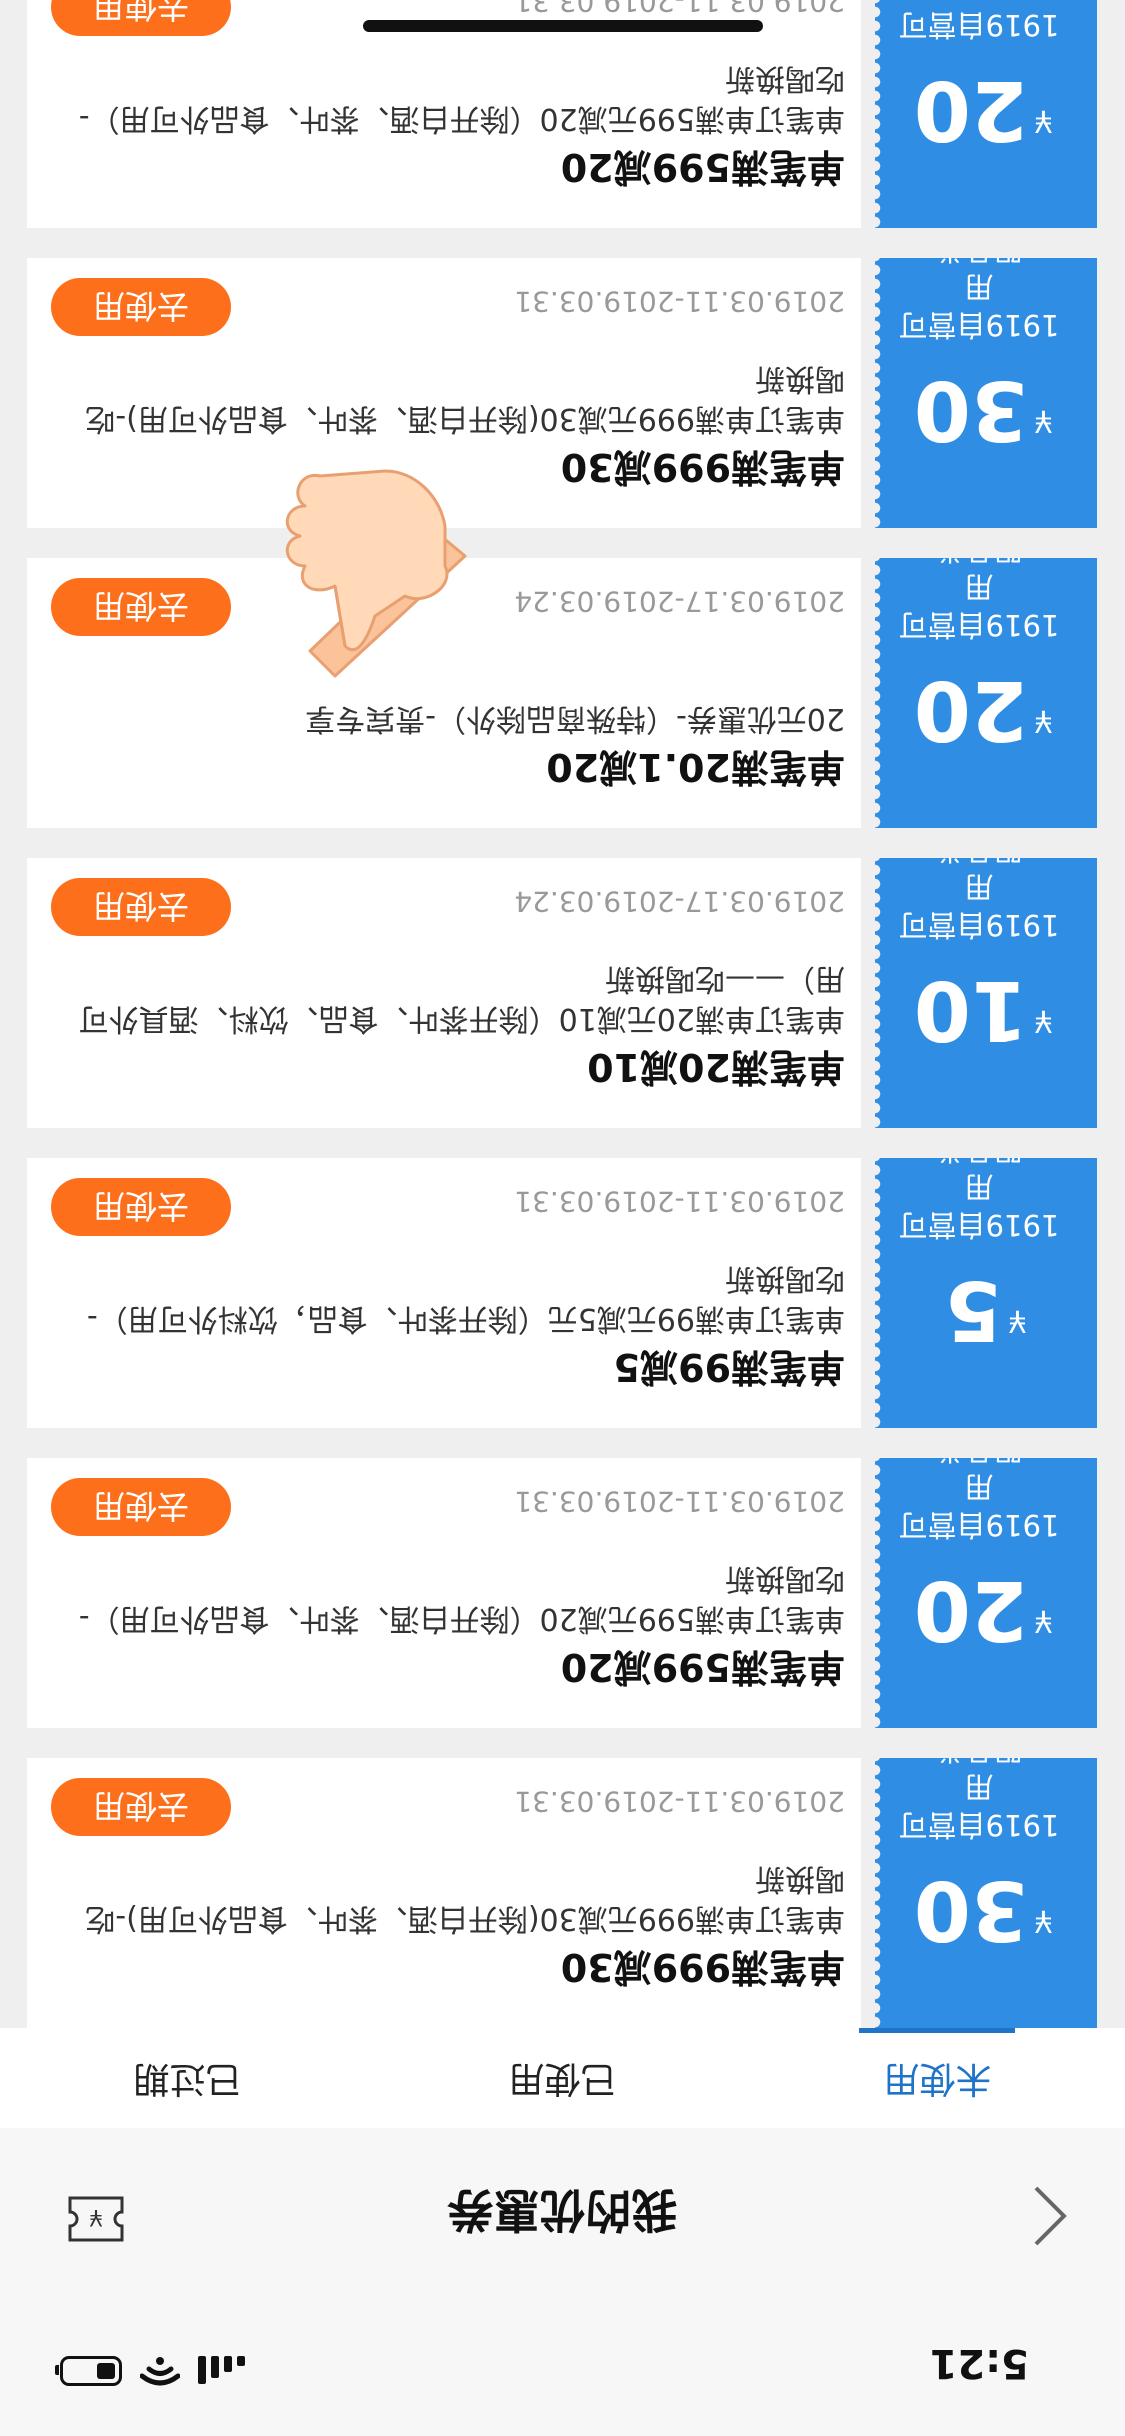 This screenshot has width=1125, height=2436. I want to click on coupon-title: 单笔满20减10, so click(716, 1067).